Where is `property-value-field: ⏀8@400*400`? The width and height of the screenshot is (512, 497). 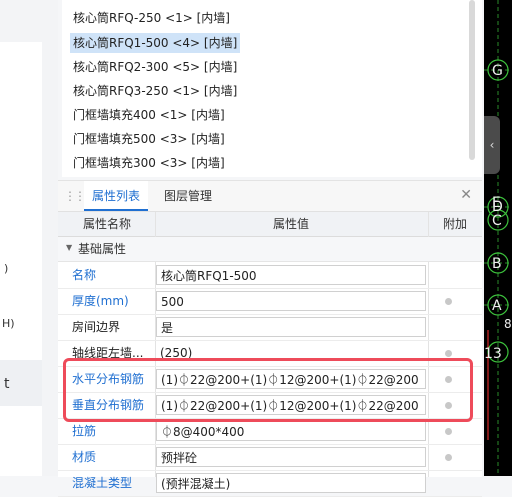 property-value-field: ⏀8@400*400 is located at coordinates (291, 431).